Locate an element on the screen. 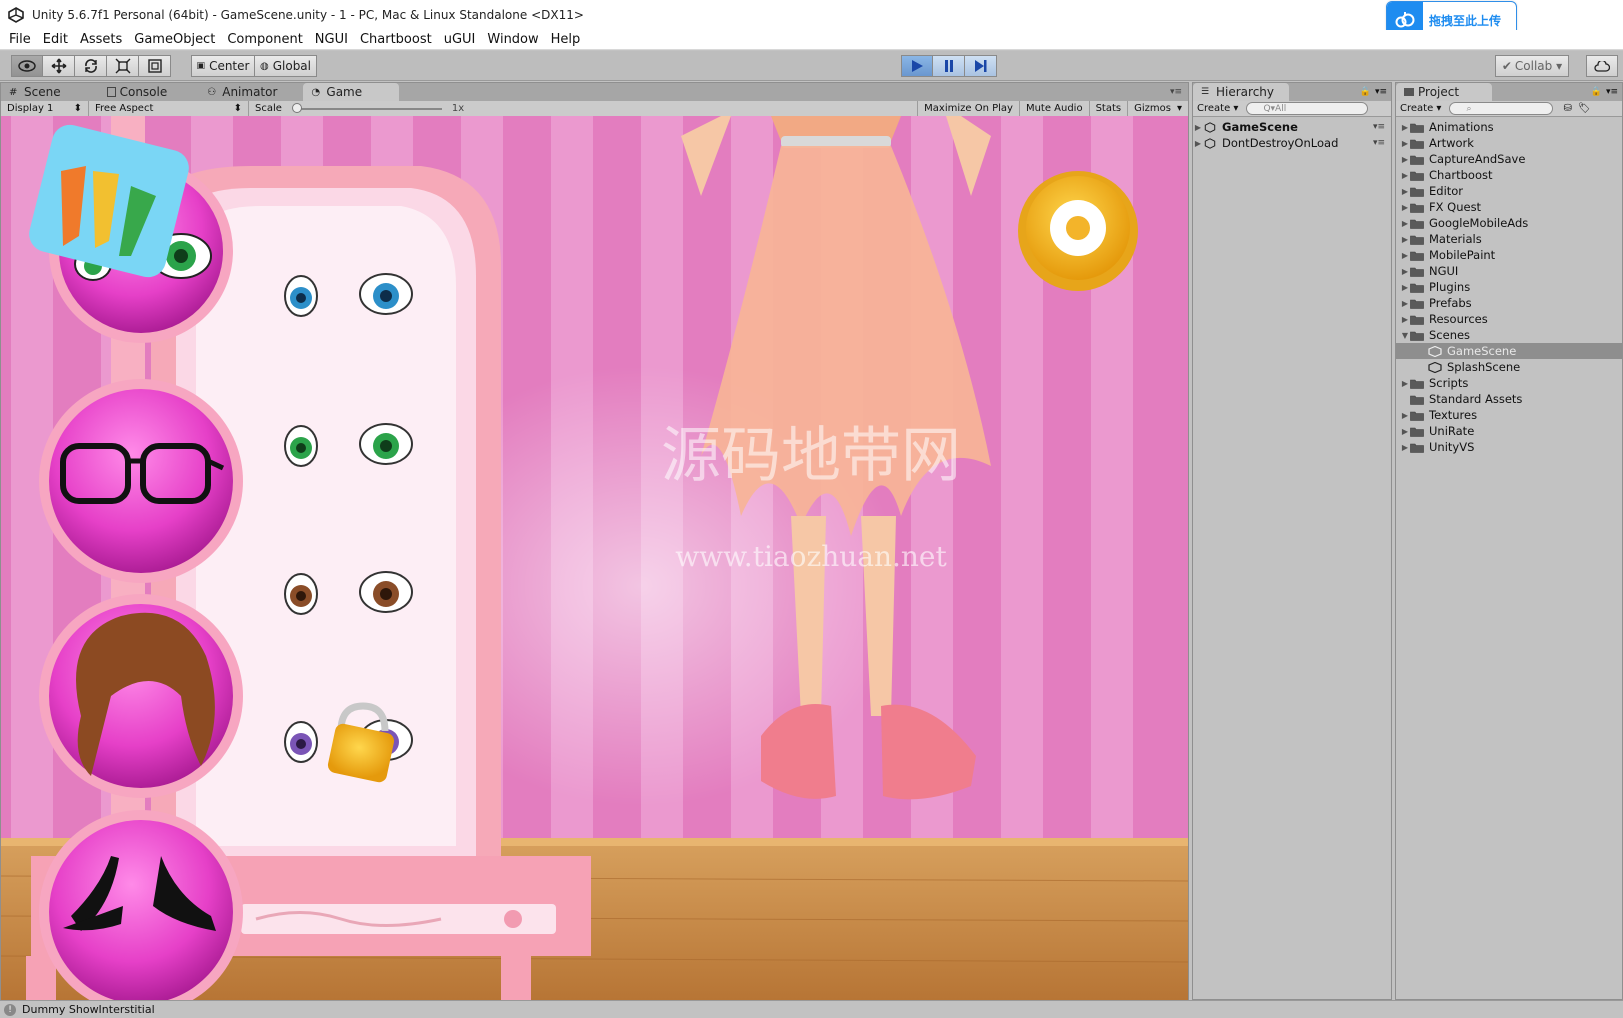  menu-component: Component is located at coordinates (264, 39).